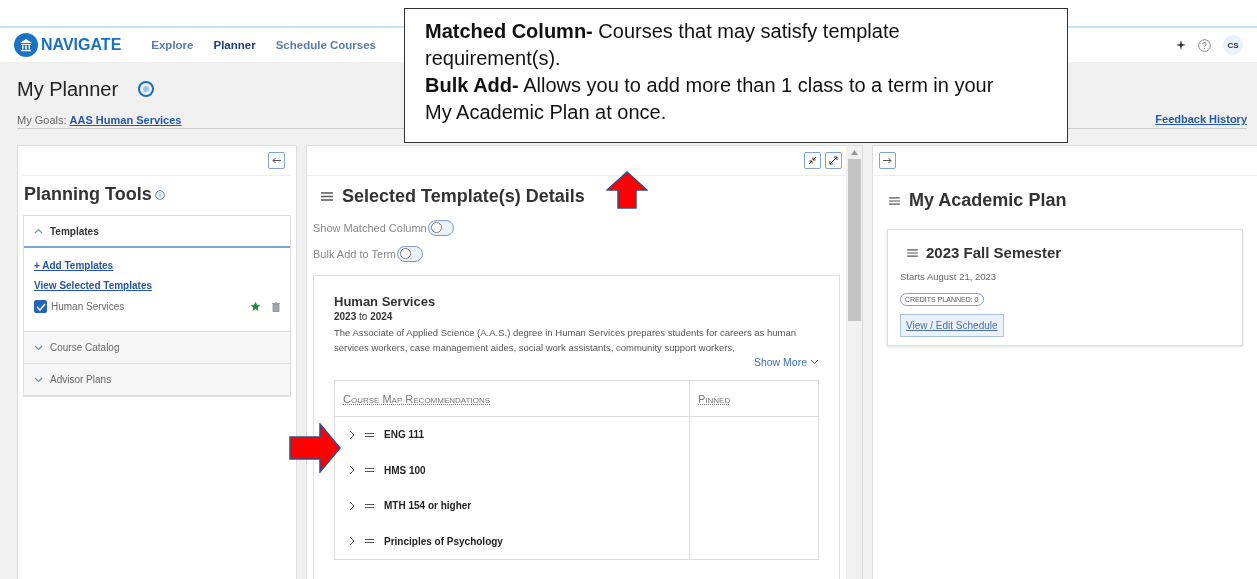 The width and height of the screenshot is (1257, 579). Describe the element at coordinates (812, 160) in the screenshot. I see `shrink-icon` at that location.